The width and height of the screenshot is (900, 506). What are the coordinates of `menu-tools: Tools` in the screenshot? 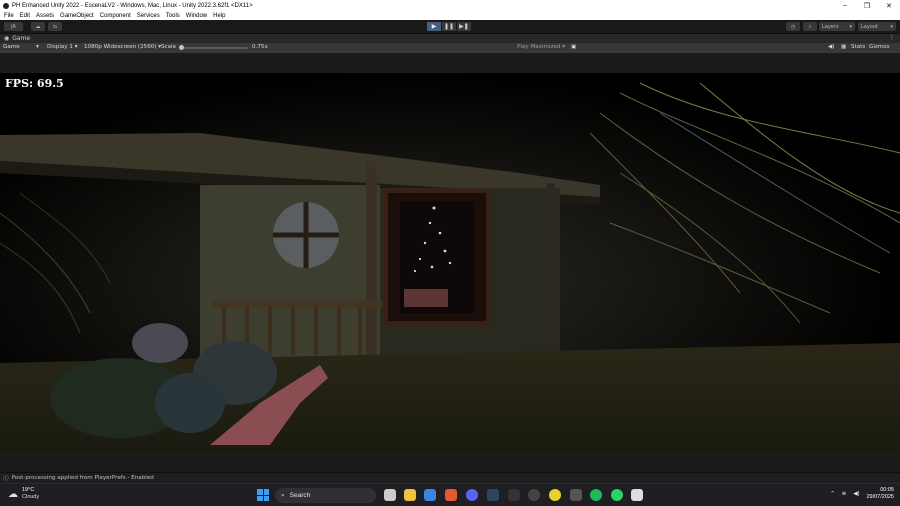 It's located at (173, 16).